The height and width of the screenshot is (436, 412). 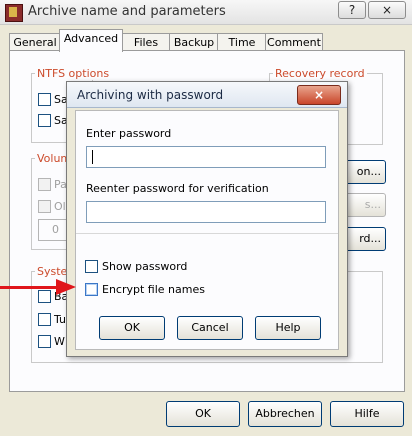 What do you see at coordinates (59, 341) in the screenshot?
I see `system-checkbox-3-label: W` at bounding box center [59, 341].